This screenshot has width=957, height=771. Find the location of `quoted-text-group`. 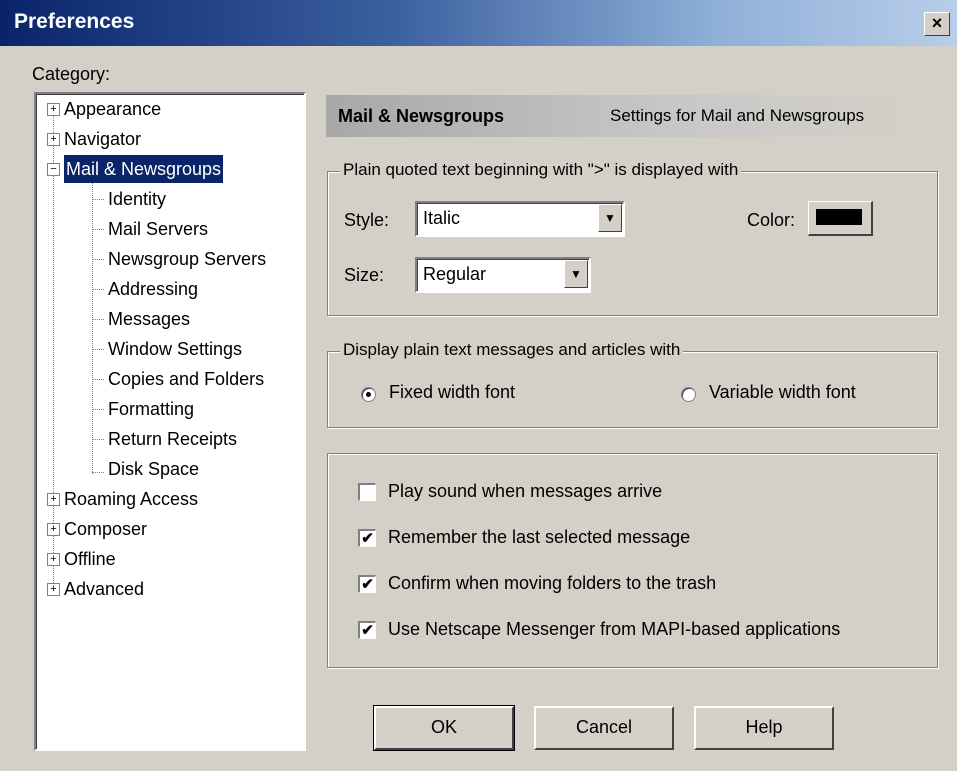

quoted-text-group is located at coordinates (632, 243).